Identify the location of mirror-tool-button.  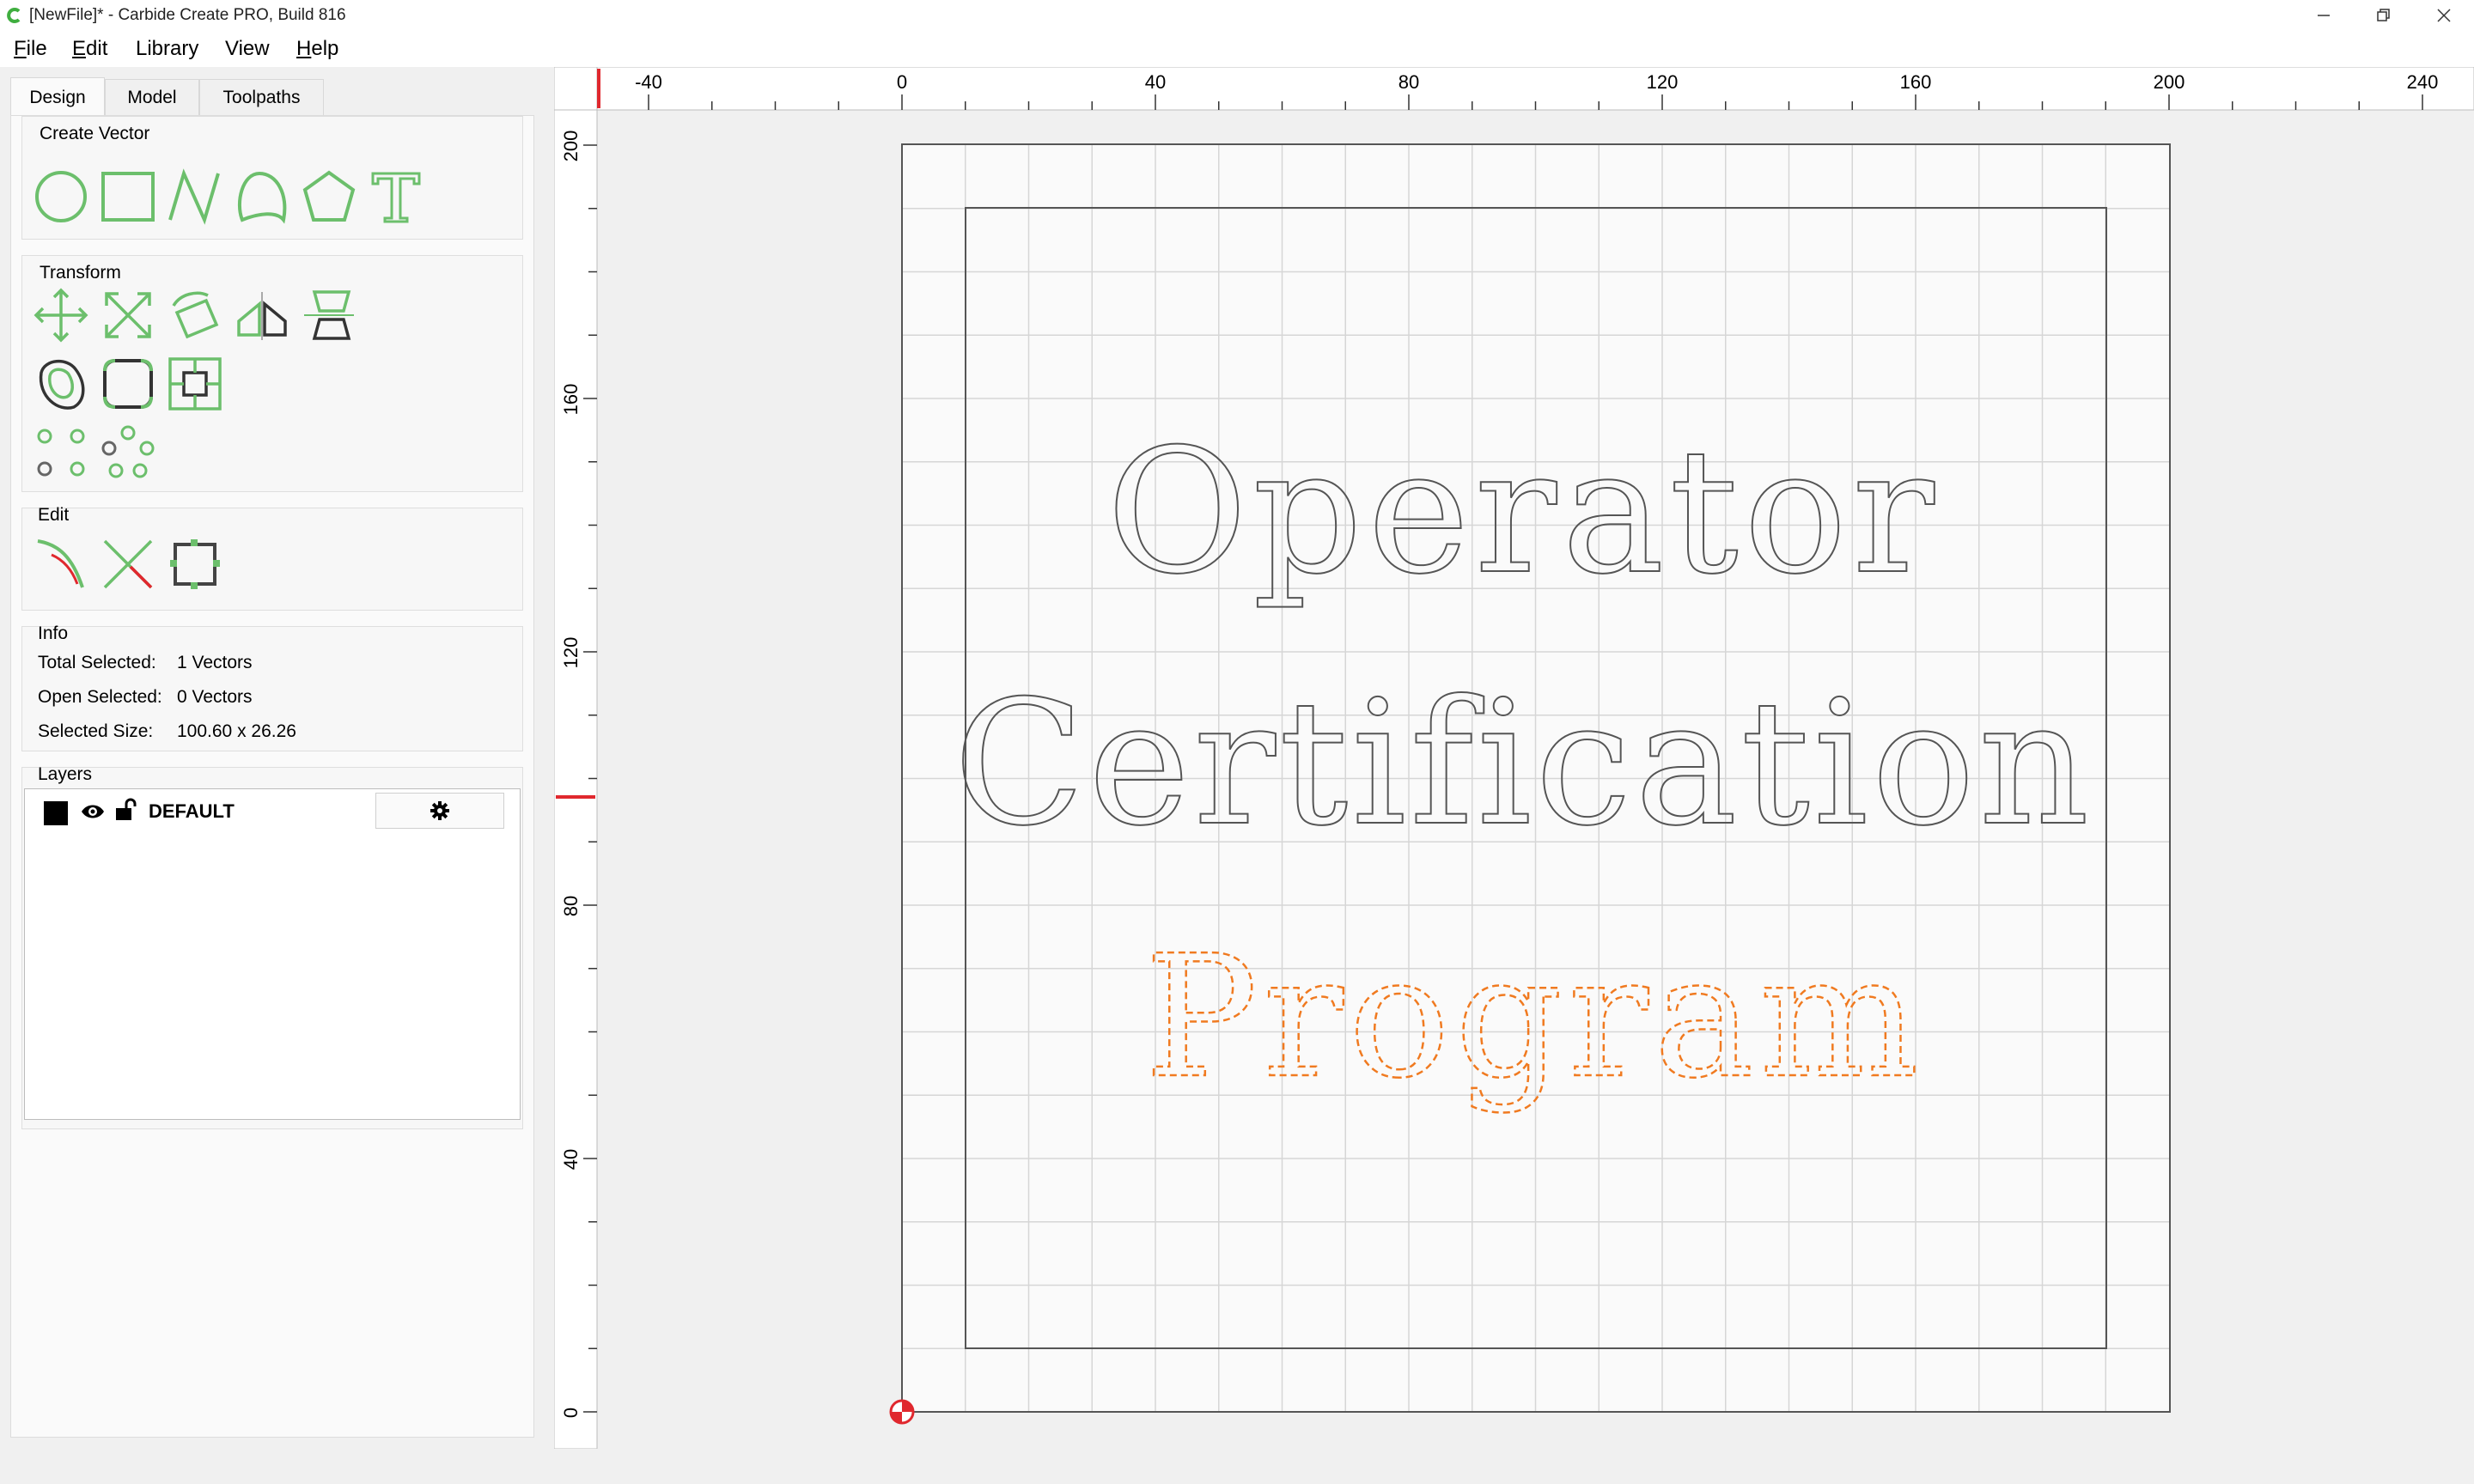
(262, 315).